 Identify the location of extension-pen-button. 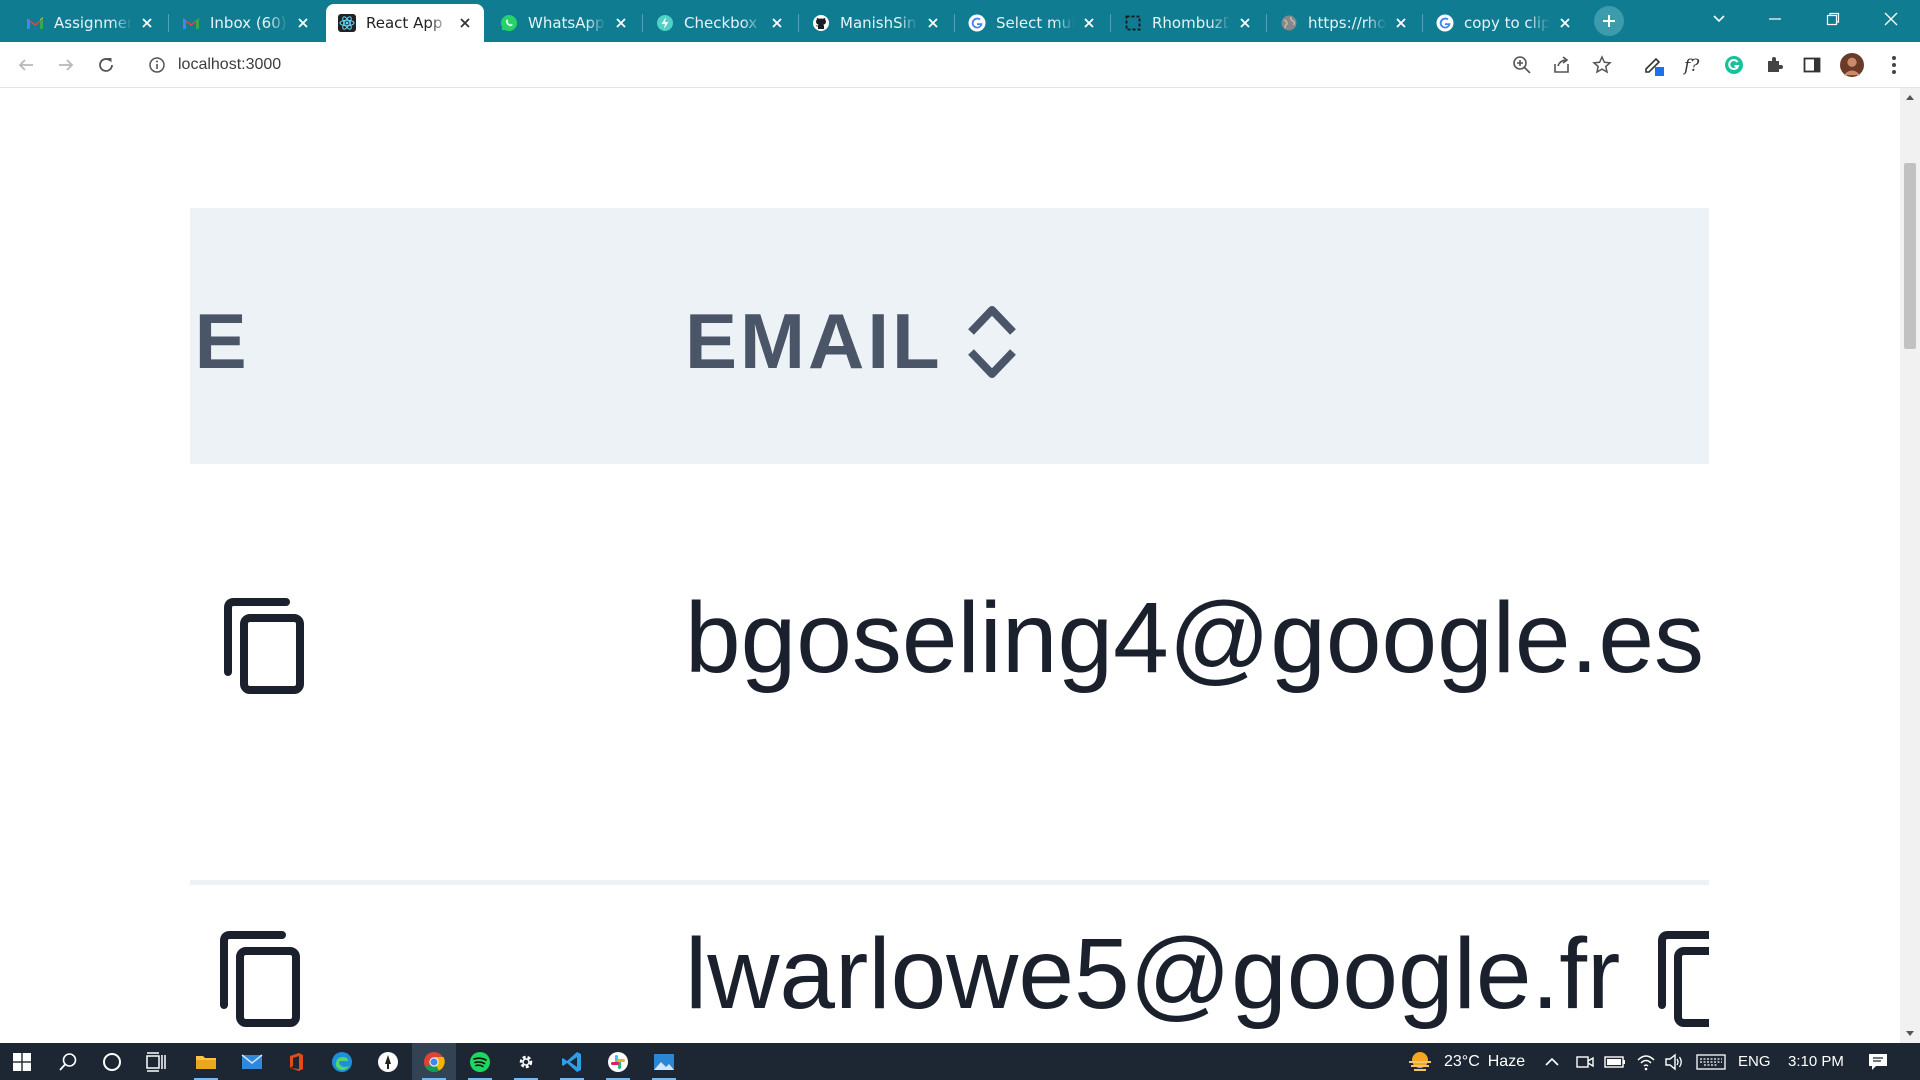
(1654, 65).